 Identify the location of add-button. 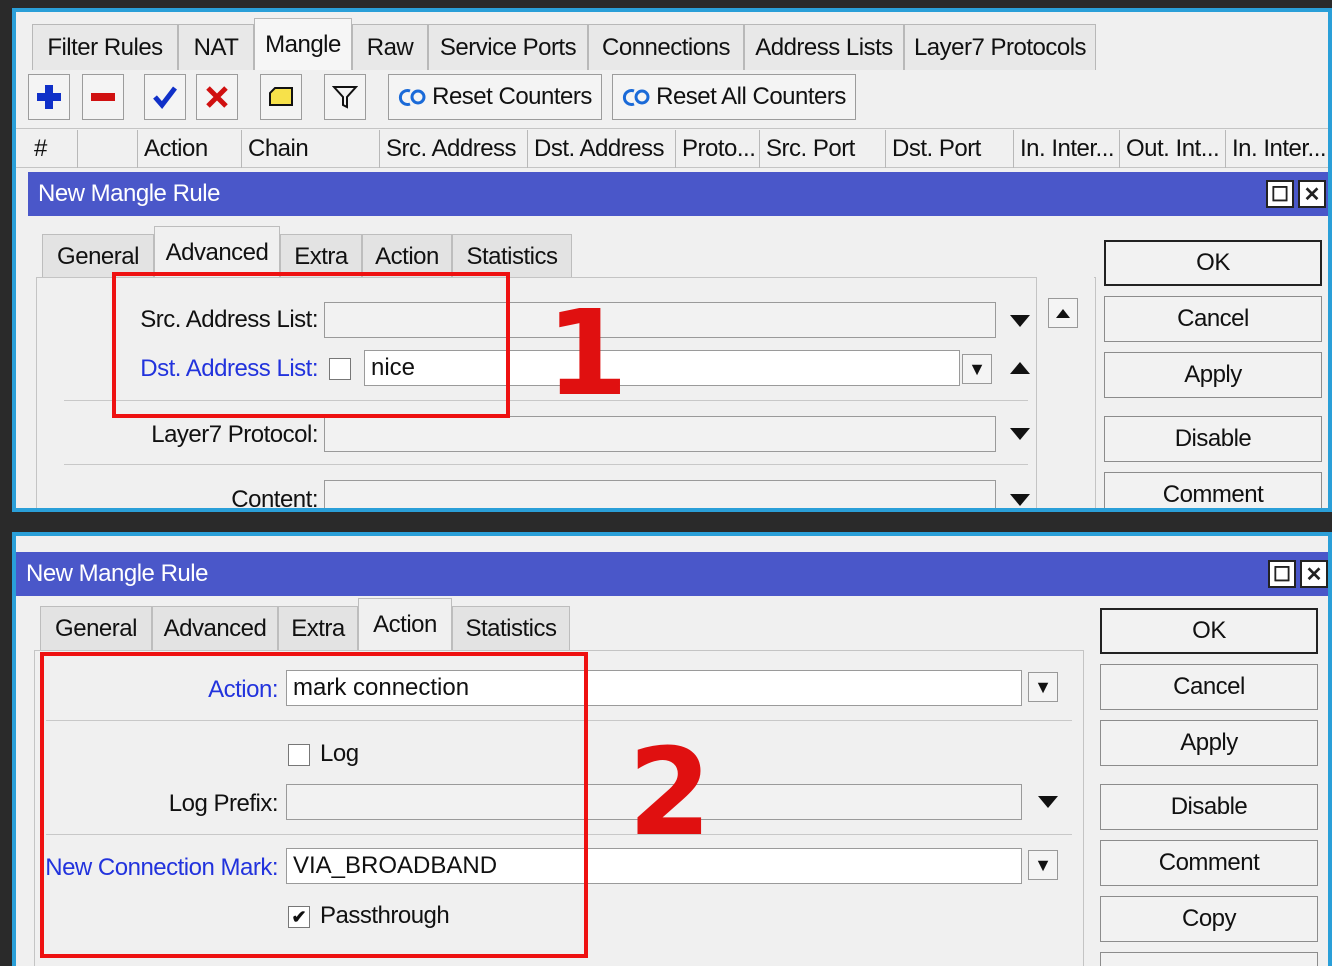
(49, 97).